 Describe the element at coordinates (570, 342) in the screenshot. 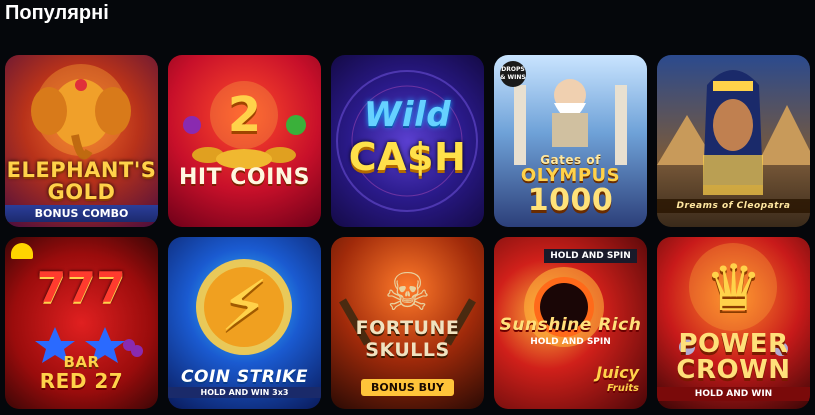

I see `game-subtitle: HOLD AND SPIN` at that location.